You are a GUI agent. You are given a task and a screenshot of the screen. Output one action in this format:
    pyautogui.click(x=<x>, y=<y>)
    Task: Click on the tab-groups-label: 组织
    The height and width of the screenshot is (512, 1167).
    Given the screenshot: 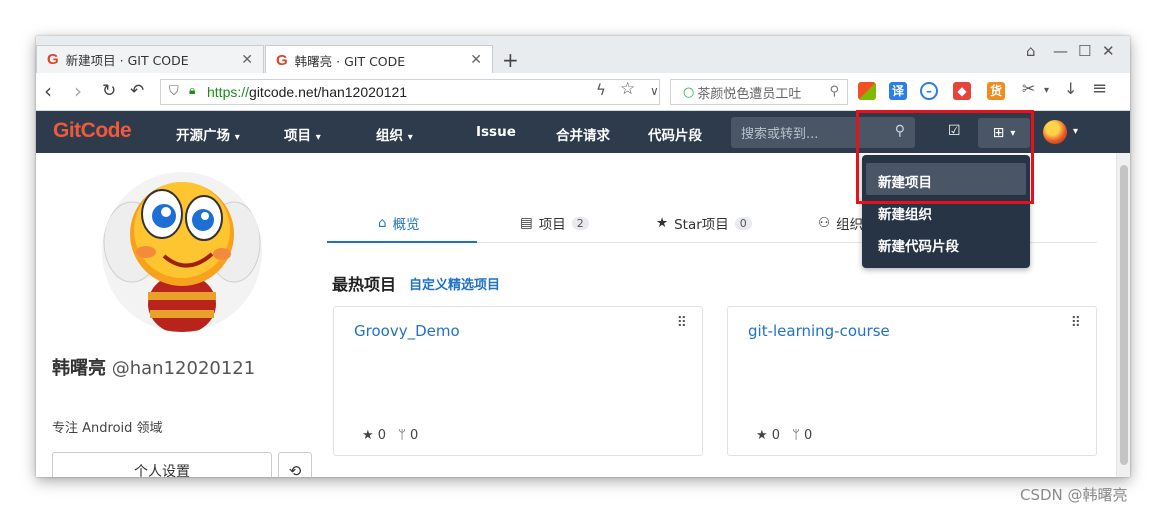 What is the action you would take?
    pyautogui.click(x=850, y=225)
    